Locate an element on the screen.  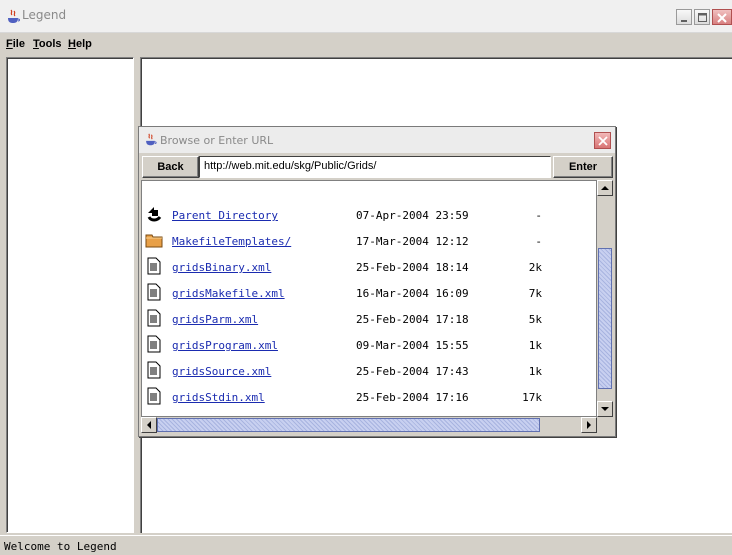
entry-link: gridsMakefile.xml is located at coordinates (228, 293).